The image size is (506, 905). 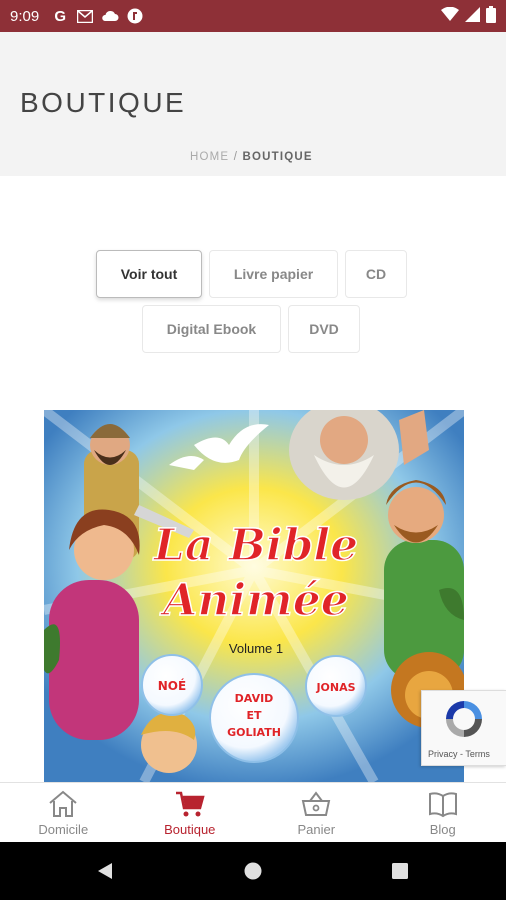 What do you see at coordinates (273, 274) in the screenshot?
I see `filter-livre-papier-button: Livre papier` at bounding box center [273, 274].